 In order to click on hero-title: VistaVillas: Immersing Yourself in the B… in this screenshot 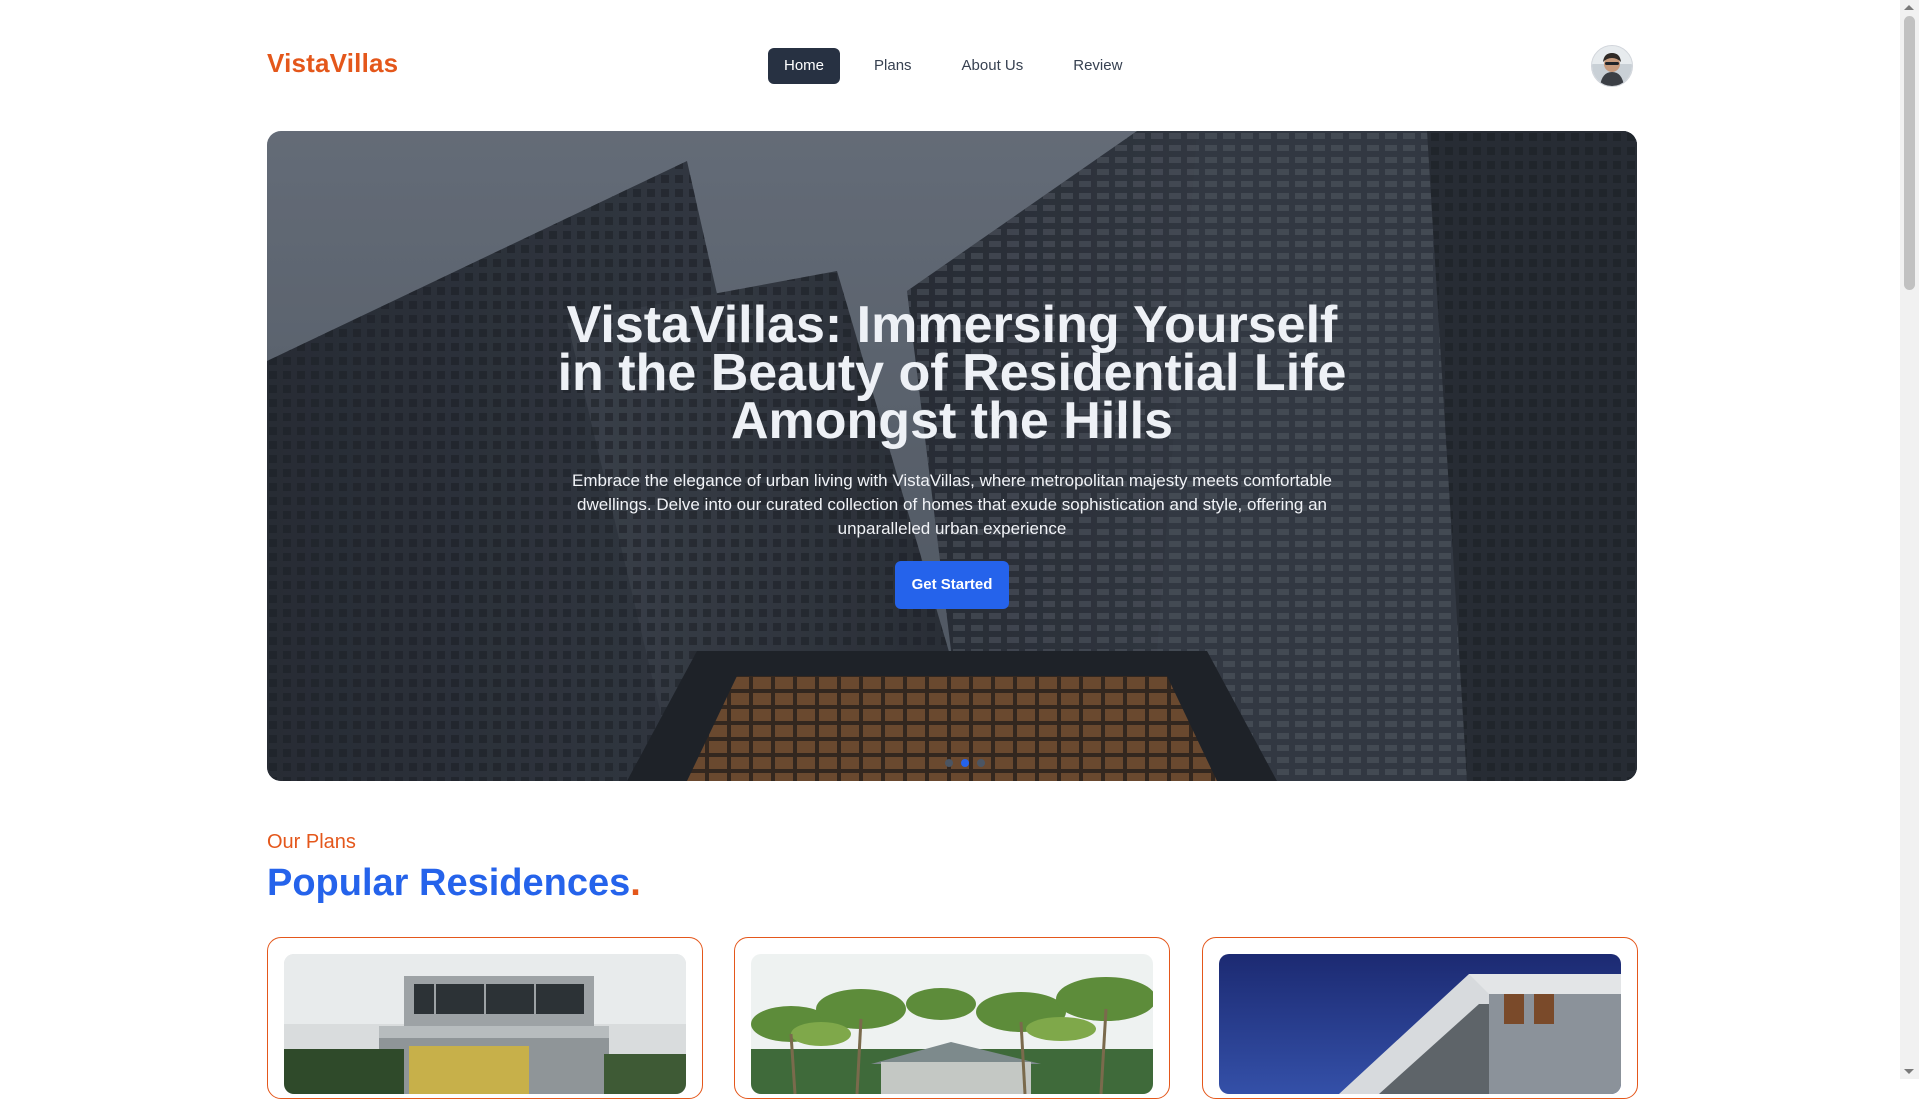, I will do `click(952, 373)`.